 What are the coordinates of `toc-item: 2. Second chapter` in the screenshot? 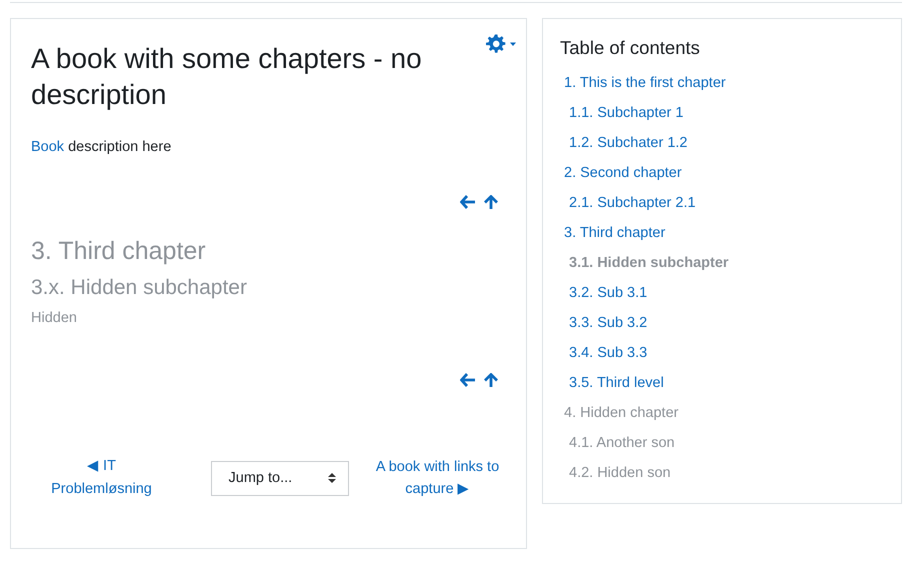 It's located at (621, 173).